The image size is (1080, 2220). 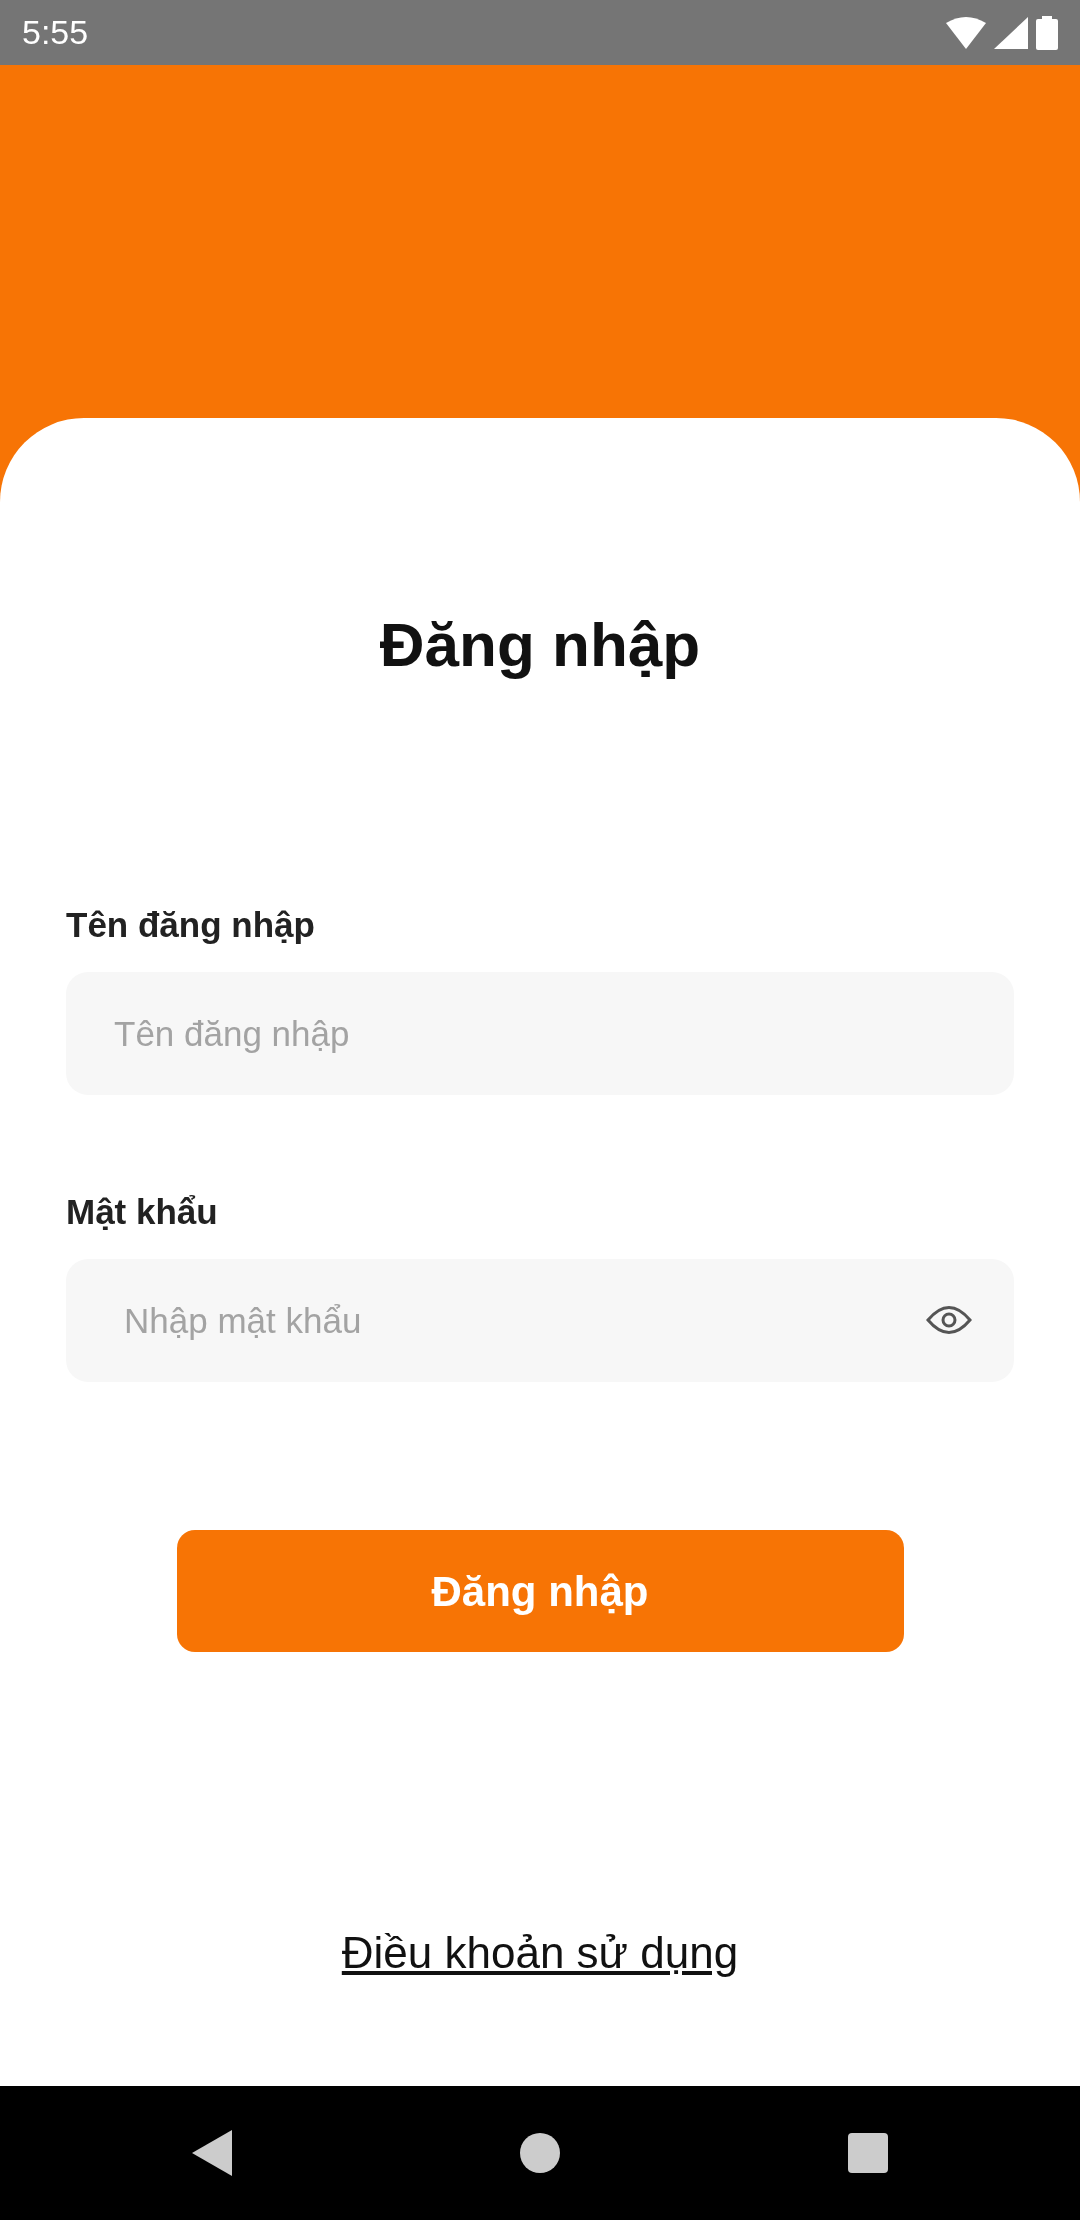 What do you see at coordinates (1011, 32) in the screenshot?
I see `signal-icon` at bounding box center [1011, 32].